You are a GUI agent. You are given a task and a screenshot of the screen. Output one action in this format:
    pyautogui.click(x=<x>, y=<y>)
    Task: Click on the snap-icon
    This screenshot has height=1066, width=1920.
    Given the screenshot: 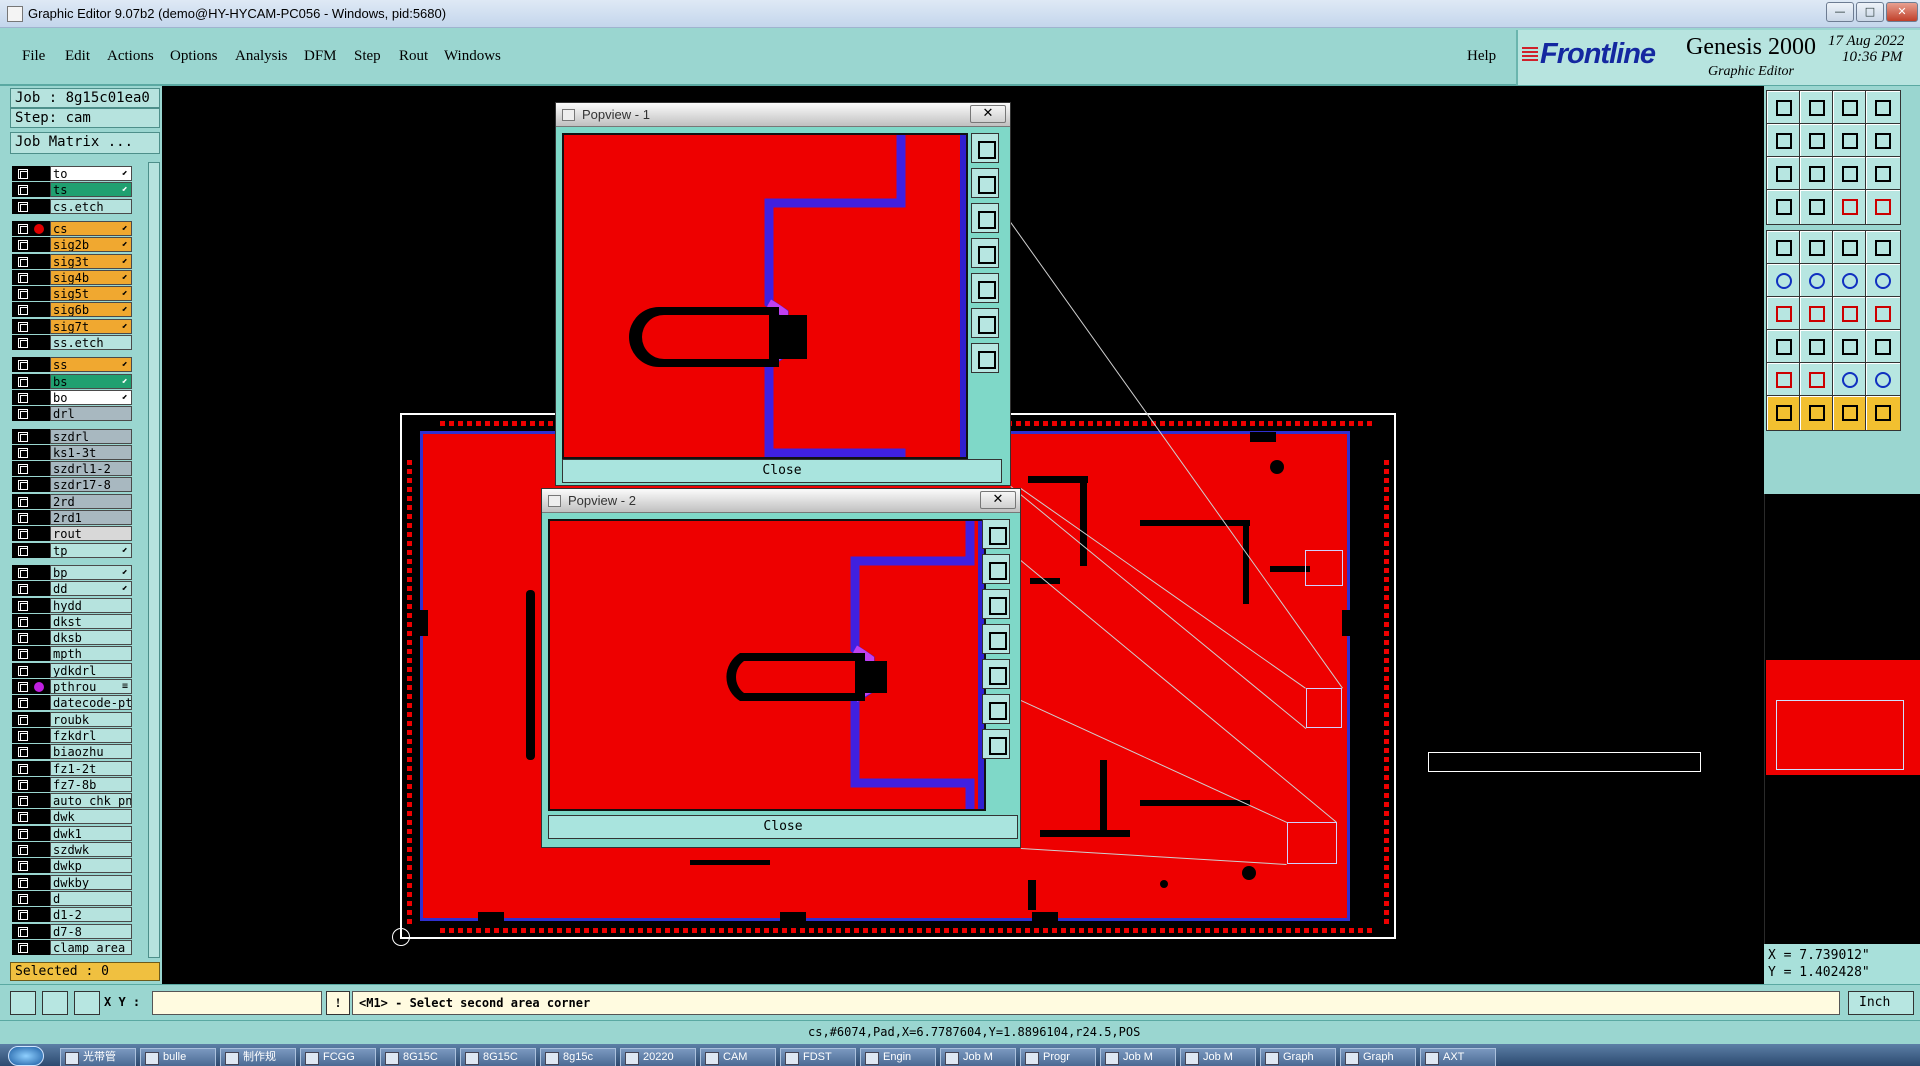 What is the action you would take?
    pyautogui.click(x=23, y=1003)
    